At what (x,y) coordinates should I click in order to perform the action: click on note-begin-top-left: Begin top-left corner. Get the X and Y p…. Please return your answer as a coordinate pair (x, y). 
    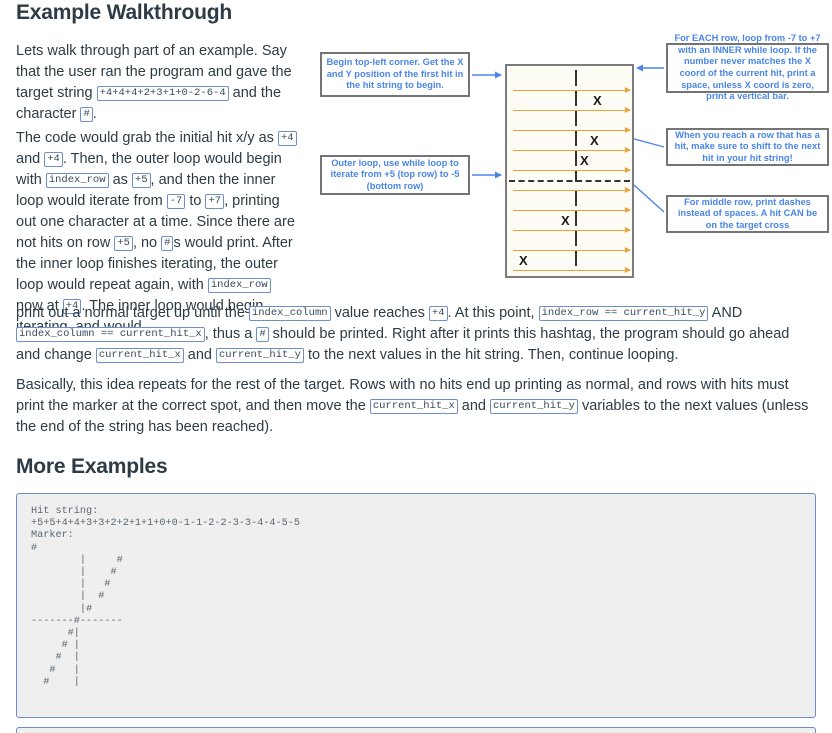
    Looking at the image, I should click on (395, 74).